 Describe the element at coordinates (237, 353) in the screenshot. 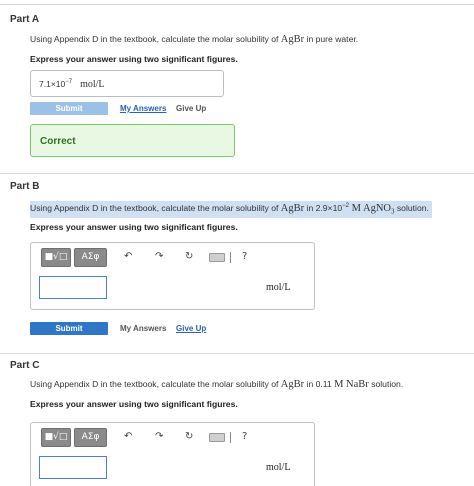

I see `part-c-divider` at that location.